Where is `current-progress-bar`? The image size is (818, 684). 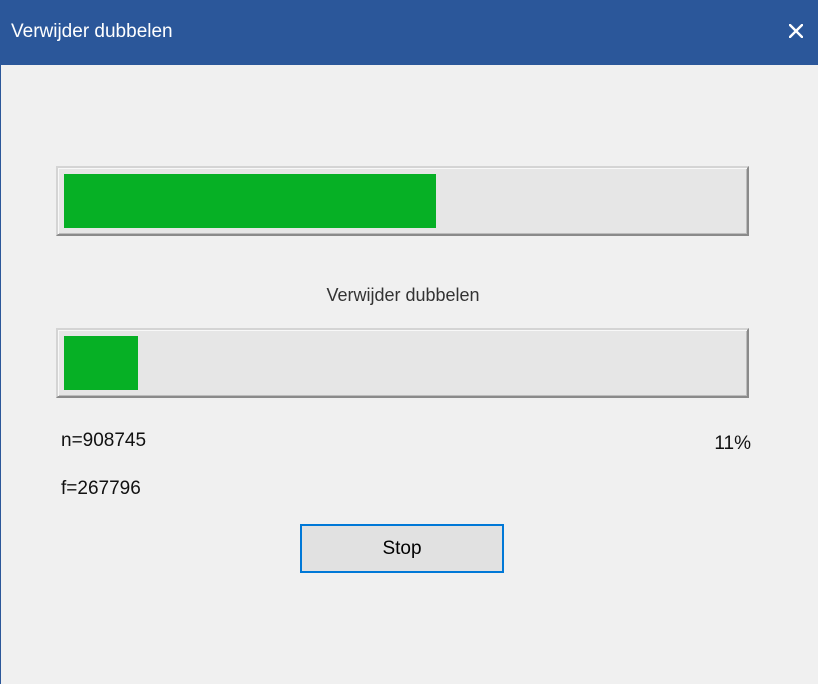
current-progress-bar is located at coordinates (402, 363).